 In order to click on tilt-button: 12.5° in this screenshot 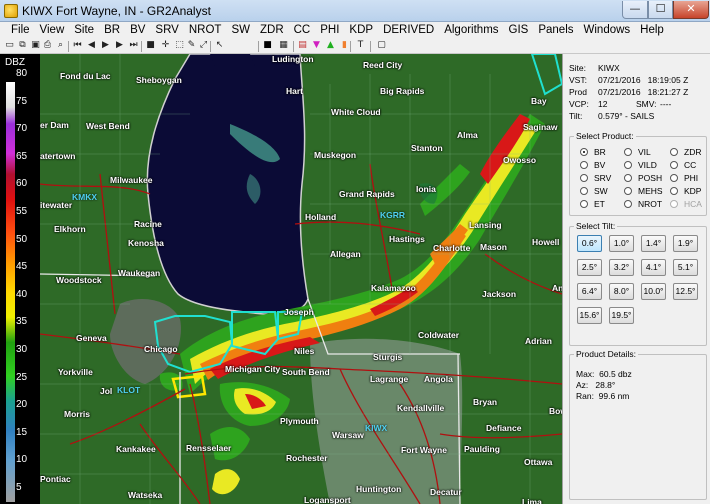, I will do `click(685, 291)`.